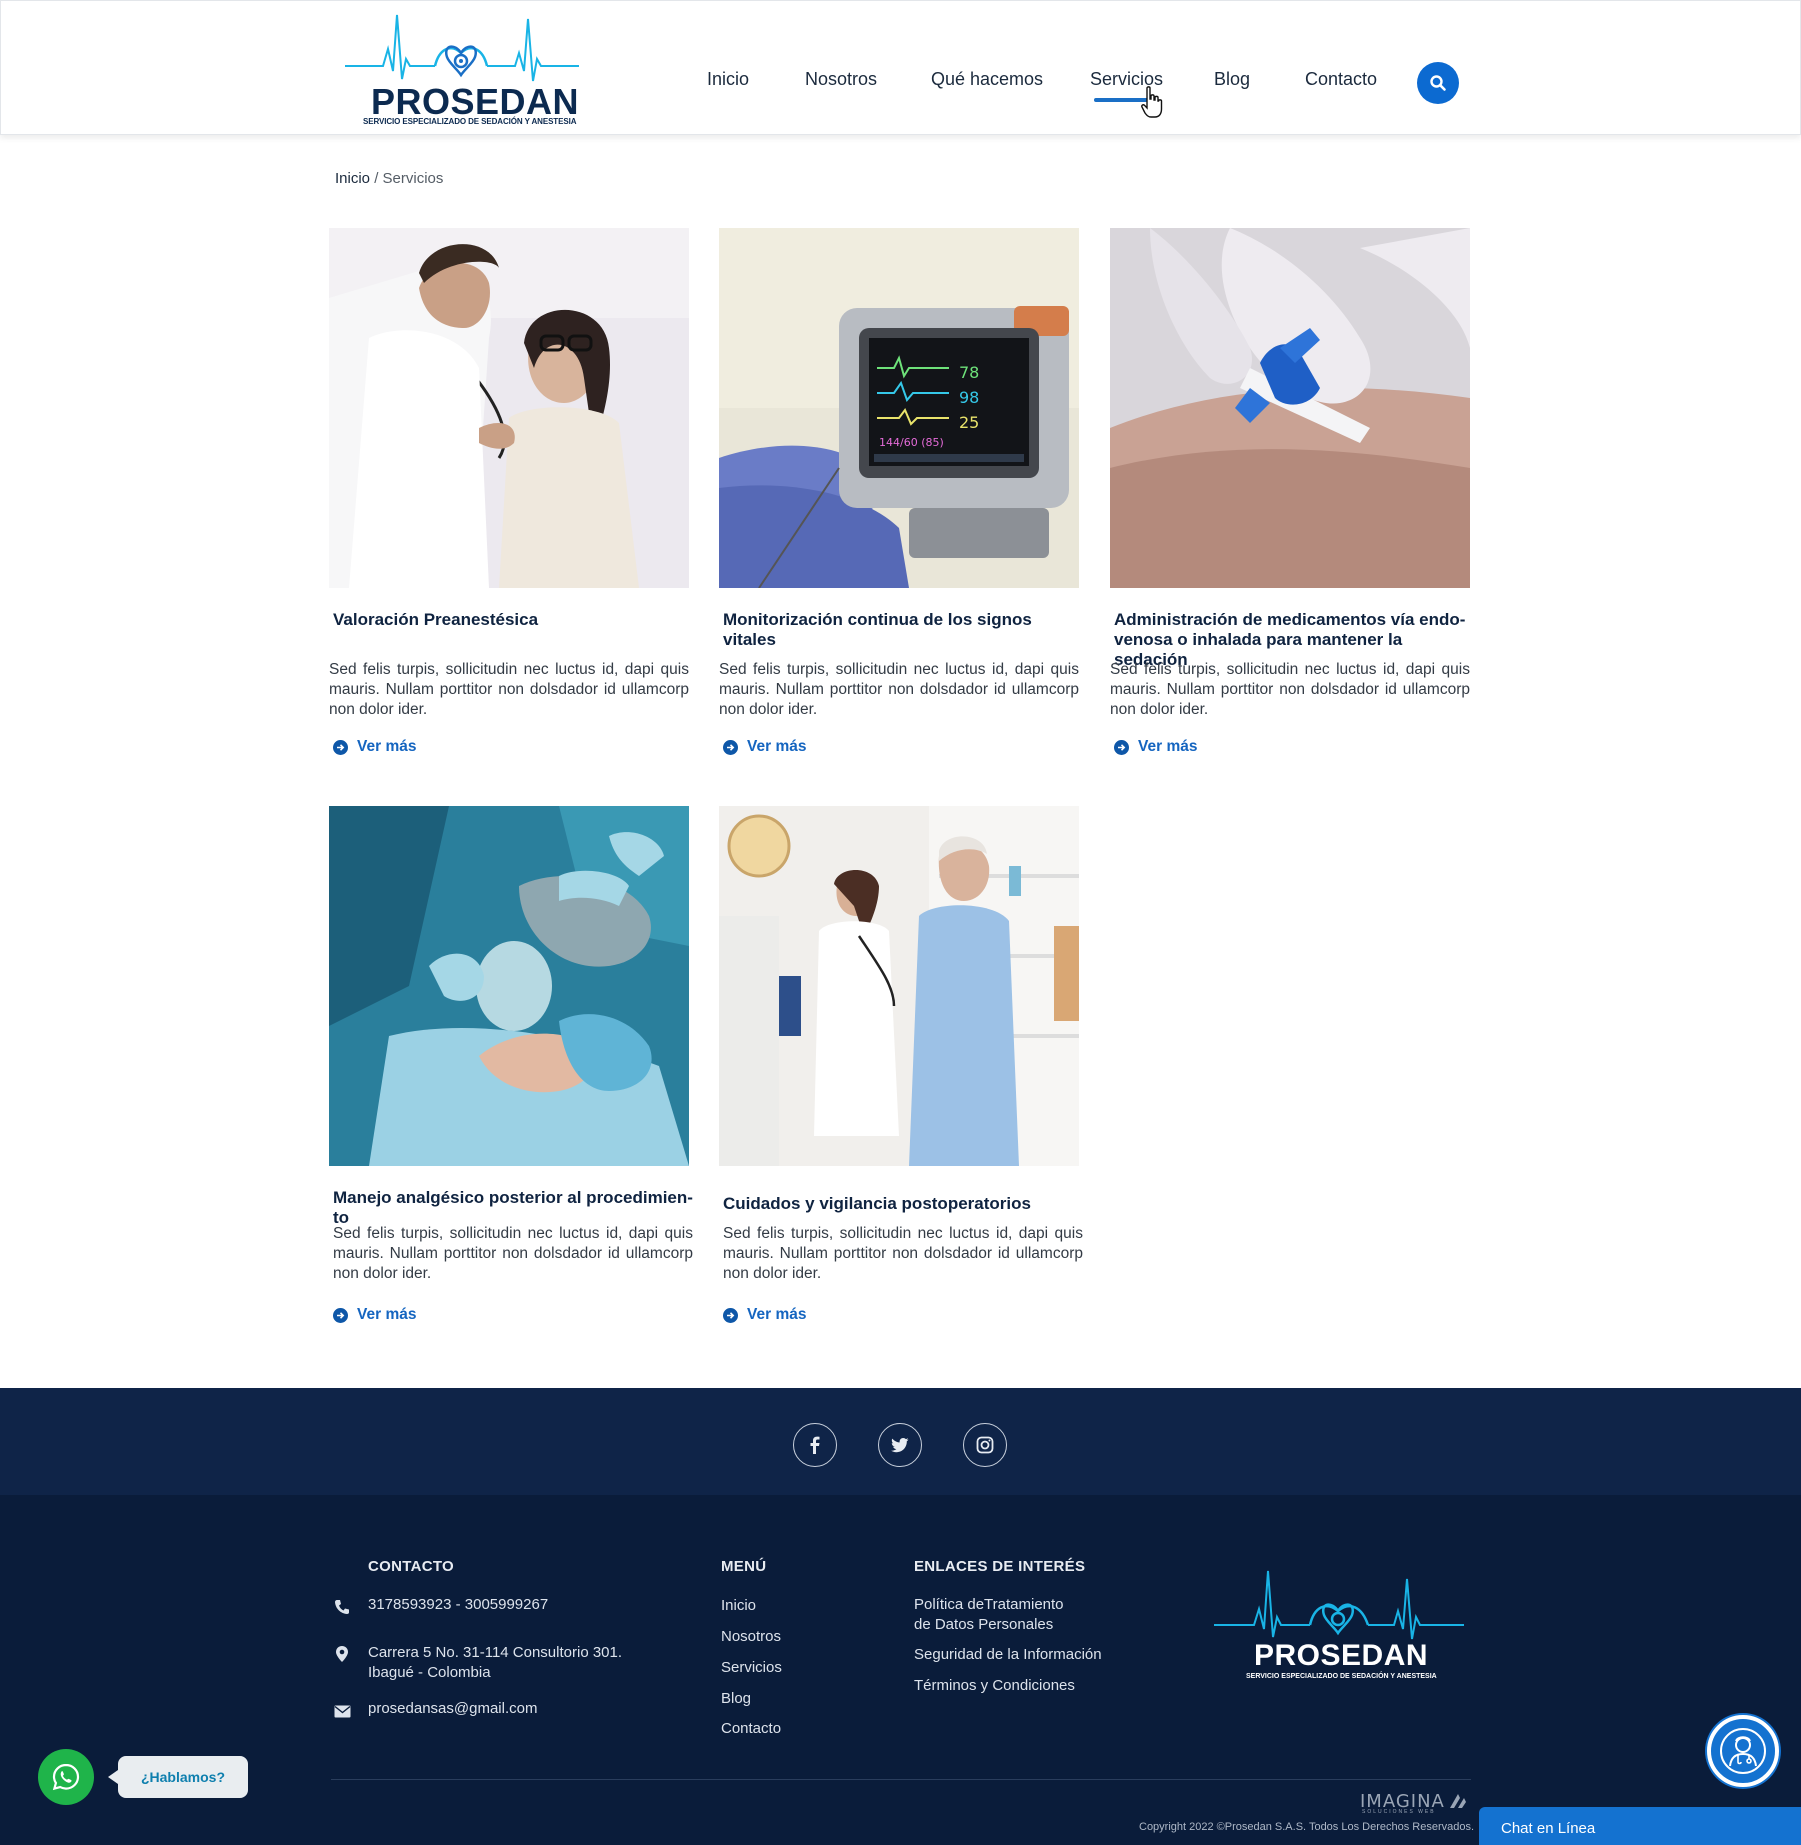 This screenshot has height=1845, width=1801. What do you see at coordinates (1640, 1826) in the screenshot?
I see `live-chat-bar: Chat en Línea` at bounding box center [1640, 1826].